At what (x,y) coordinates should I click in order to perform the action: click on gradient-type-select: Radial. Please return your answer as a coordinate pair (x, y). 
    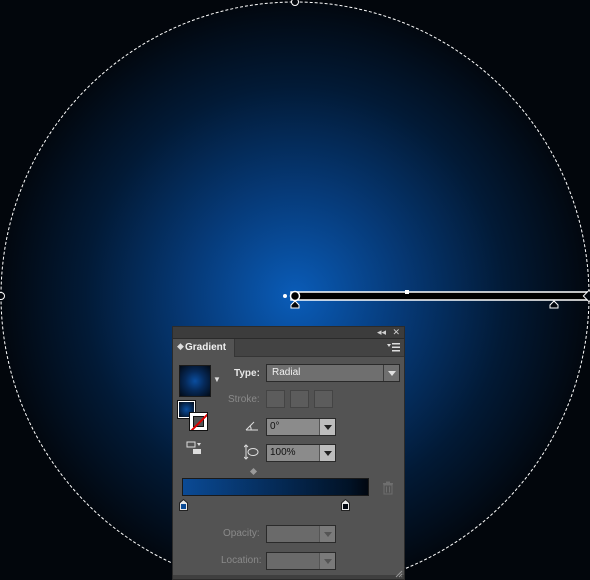
    Looking at the image, I should click on (333, 373).